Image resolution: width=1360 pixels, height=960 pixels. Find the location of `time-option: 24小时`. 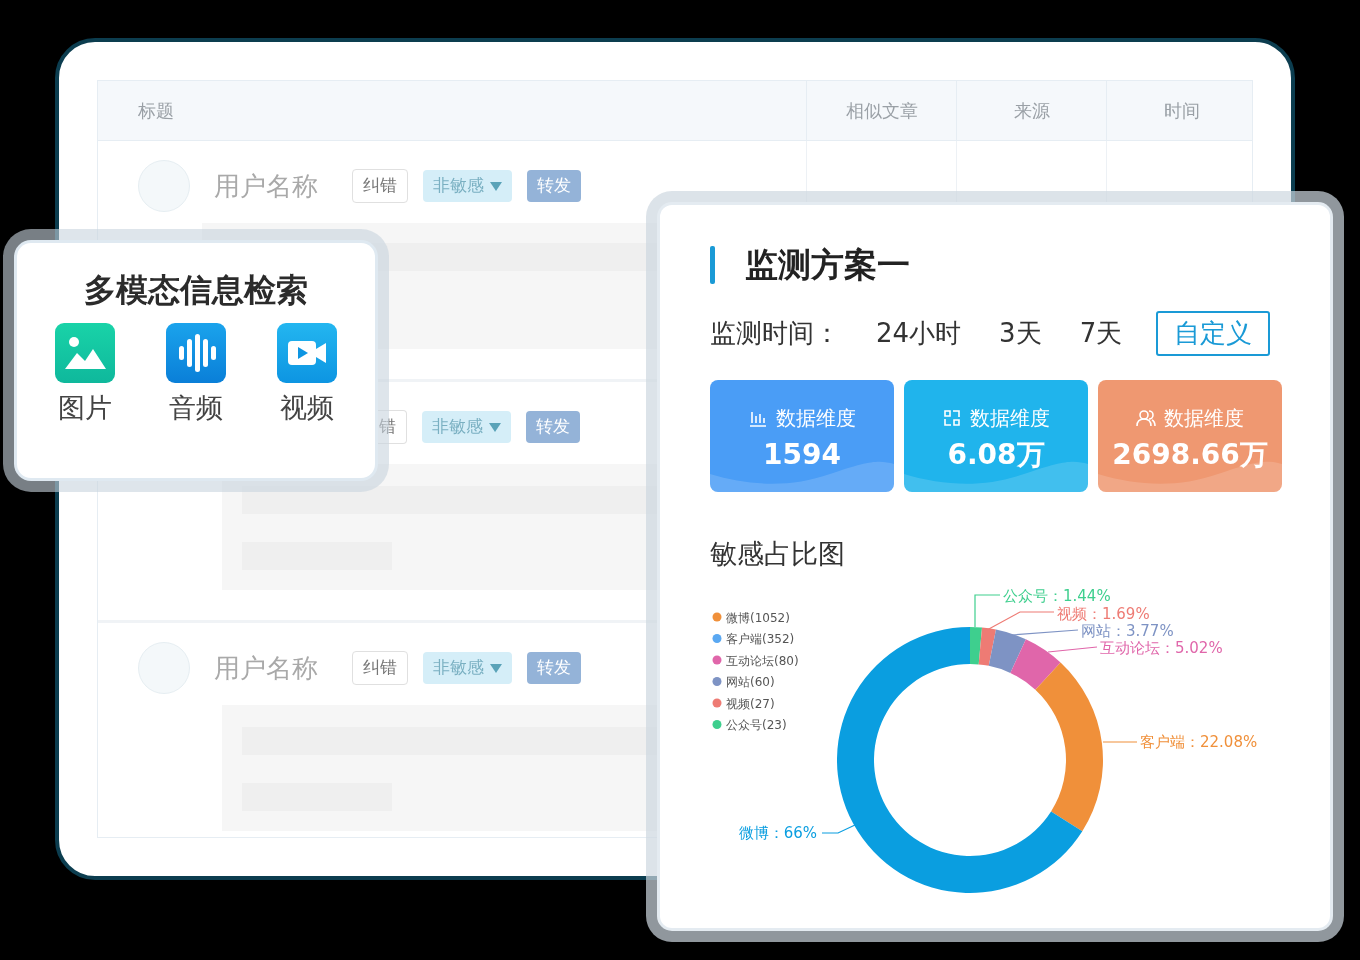

time-option: 24小时 is located at coordinates (919, 333).